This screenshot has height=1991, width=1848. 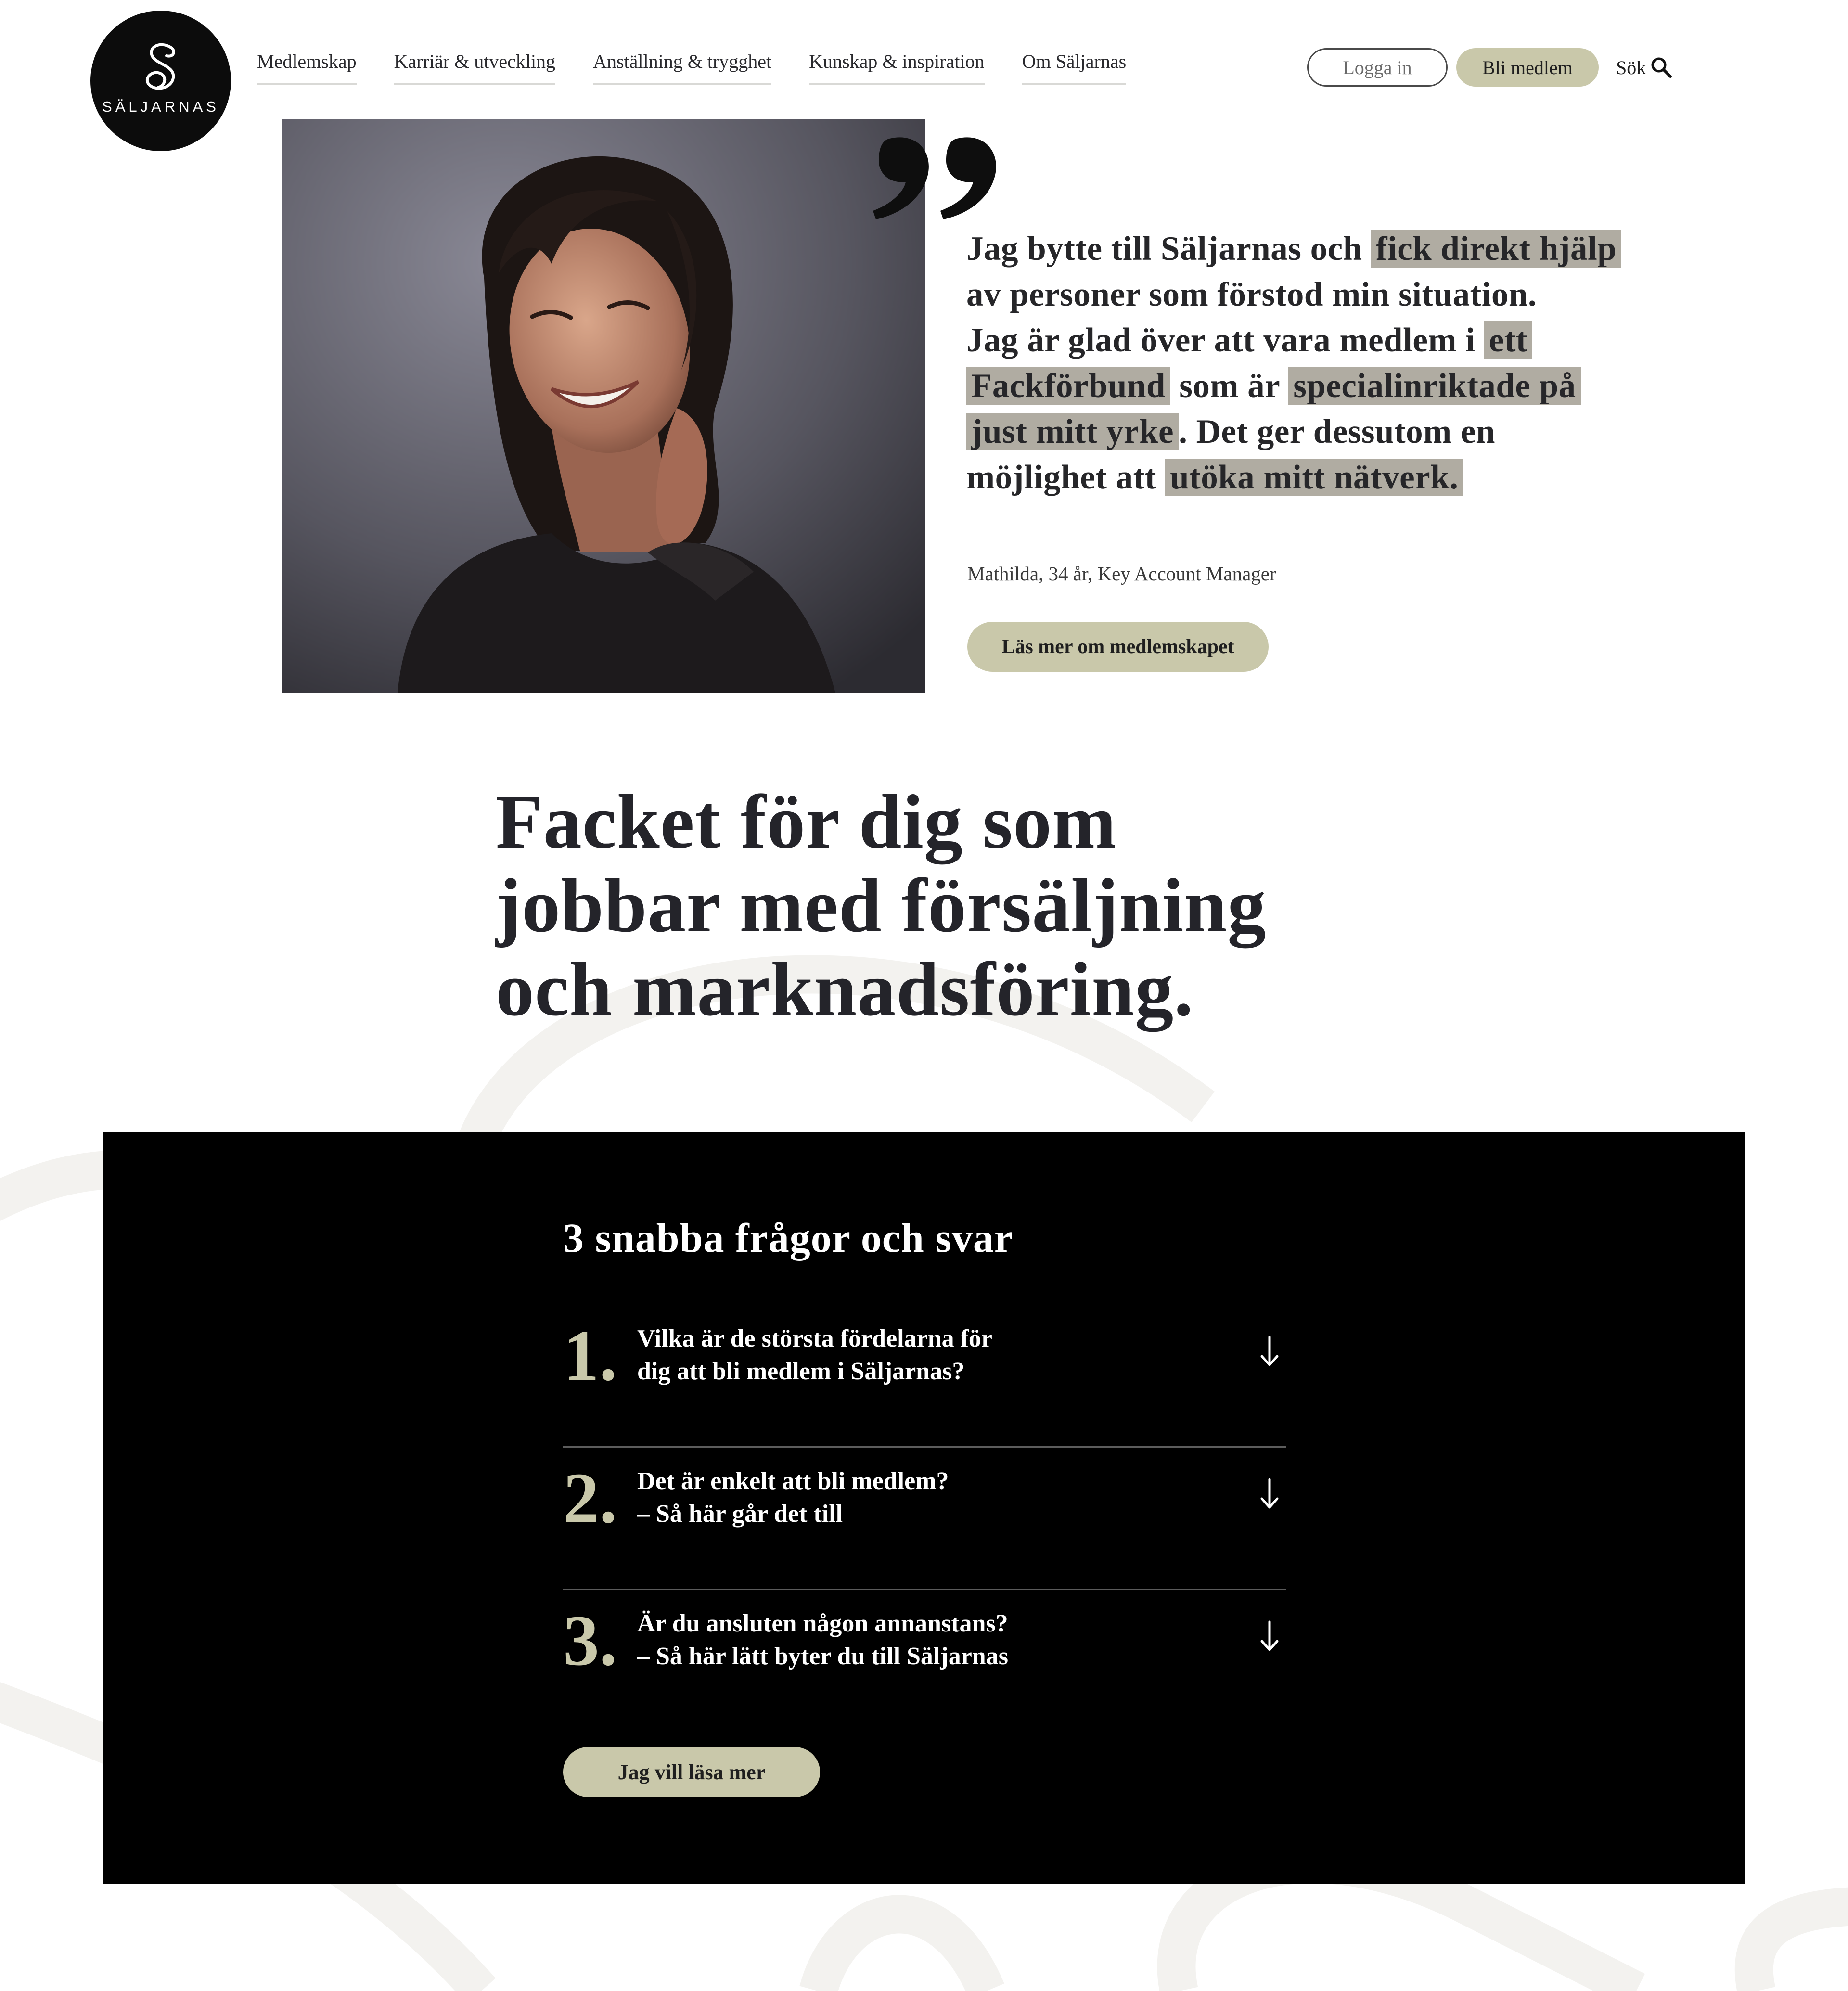 What do you see at coordinates (845, 989) in the screenshot?
I see `hero-line: och marknadsföring.` at bounding box center [845, 989].